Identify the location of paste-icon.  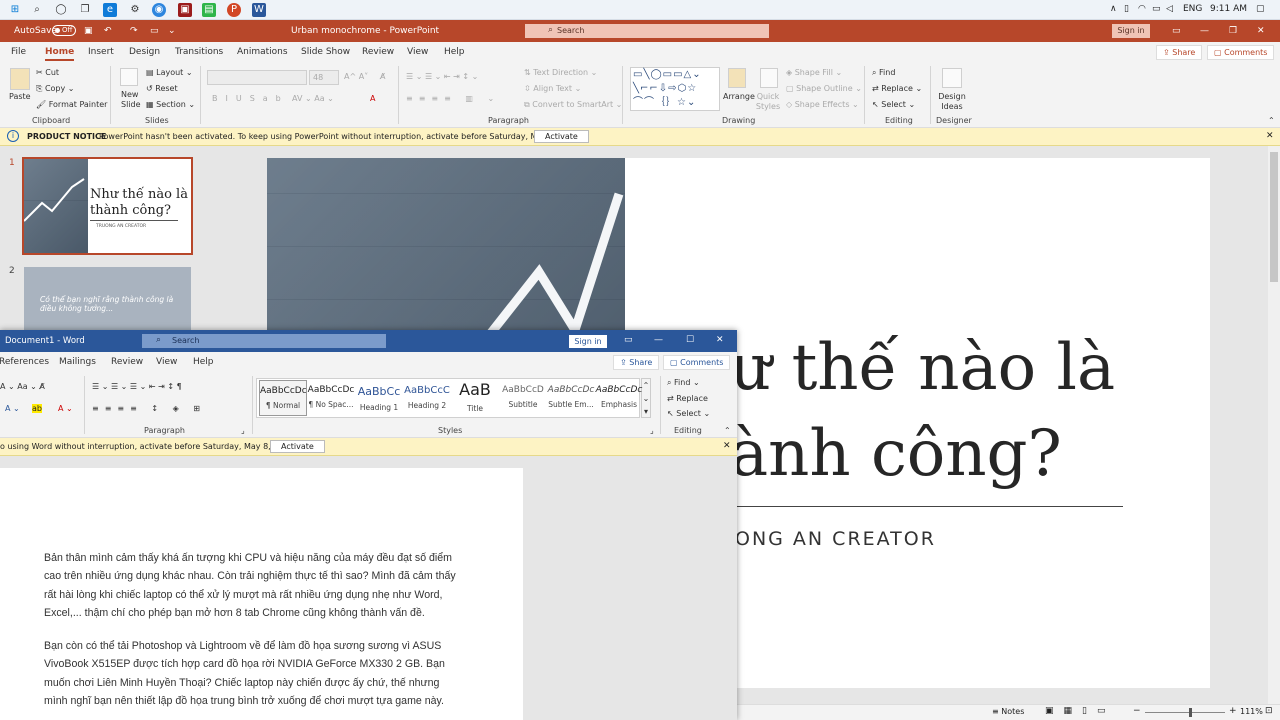
(20, 79).